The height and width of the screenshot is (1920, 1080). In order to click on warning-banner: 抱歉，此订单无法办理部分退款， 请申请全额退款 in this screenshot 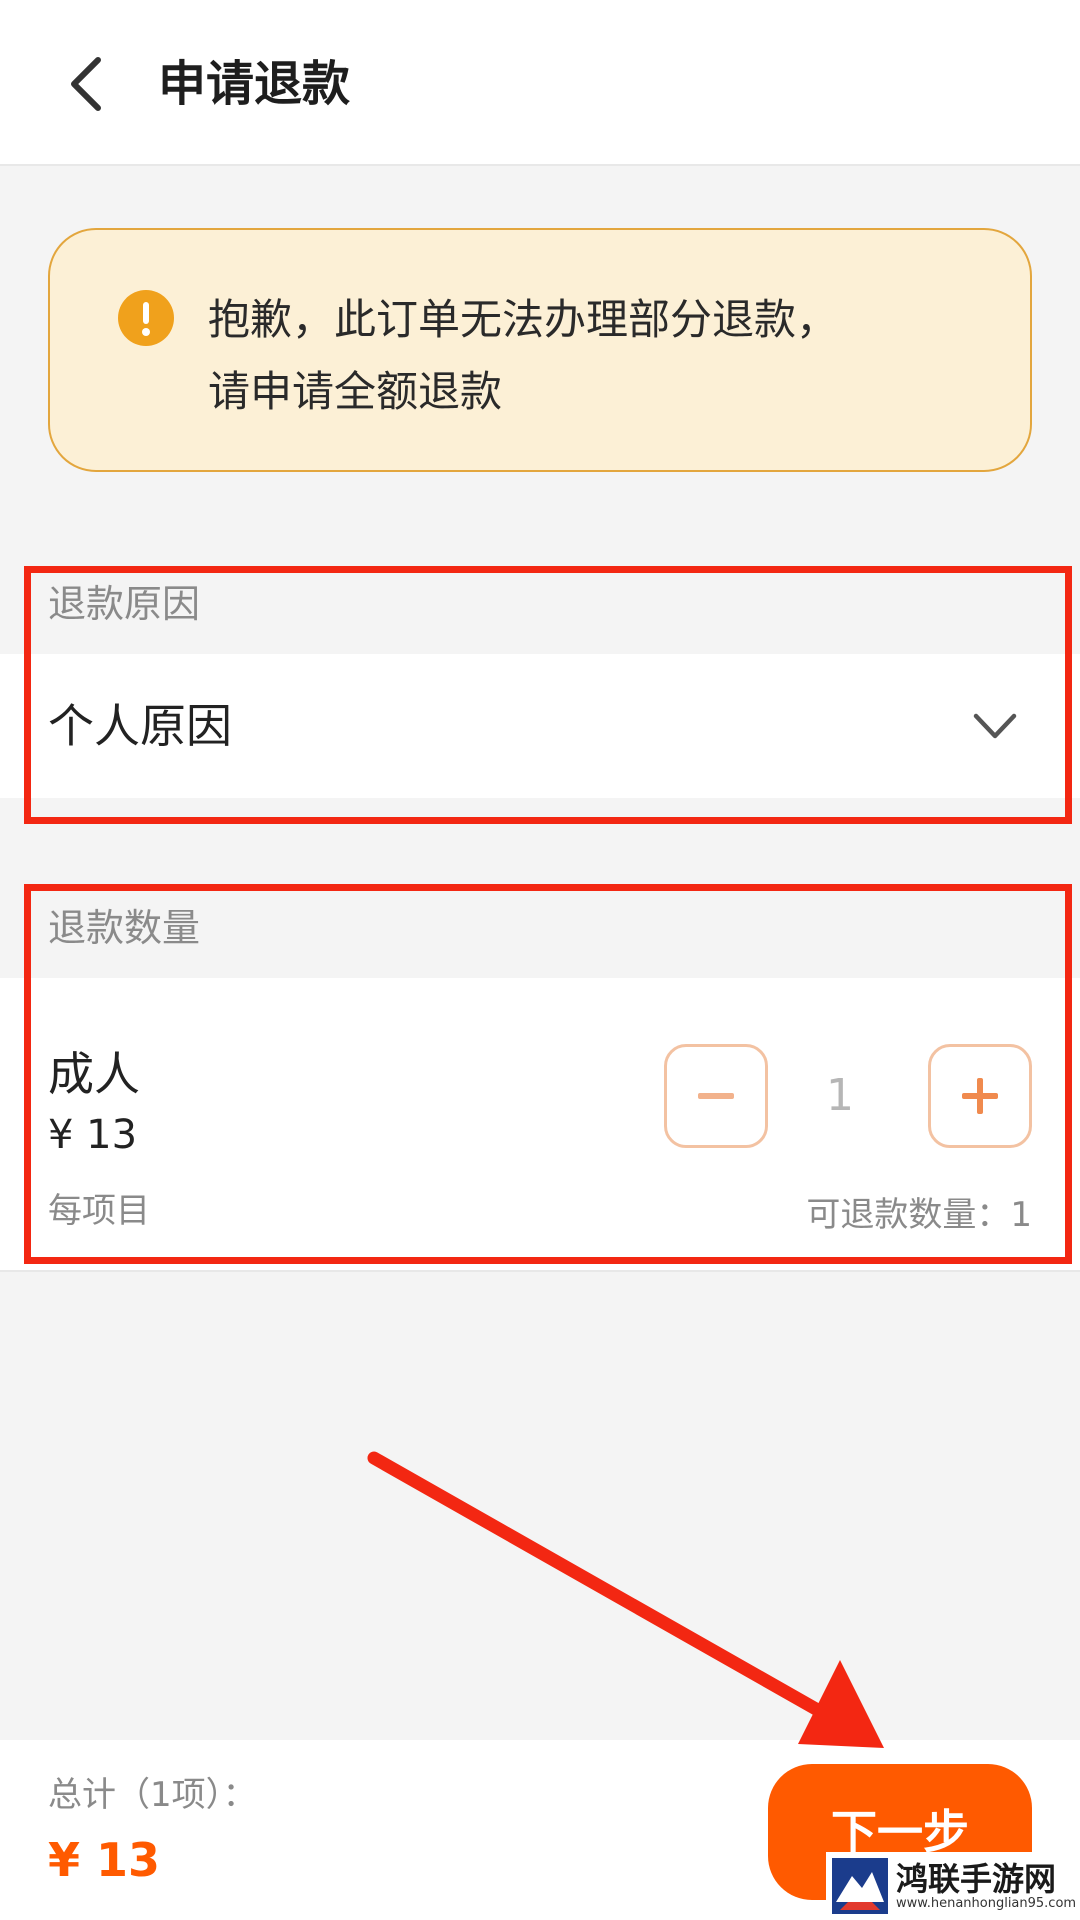, I will do `click(540, 350)`.